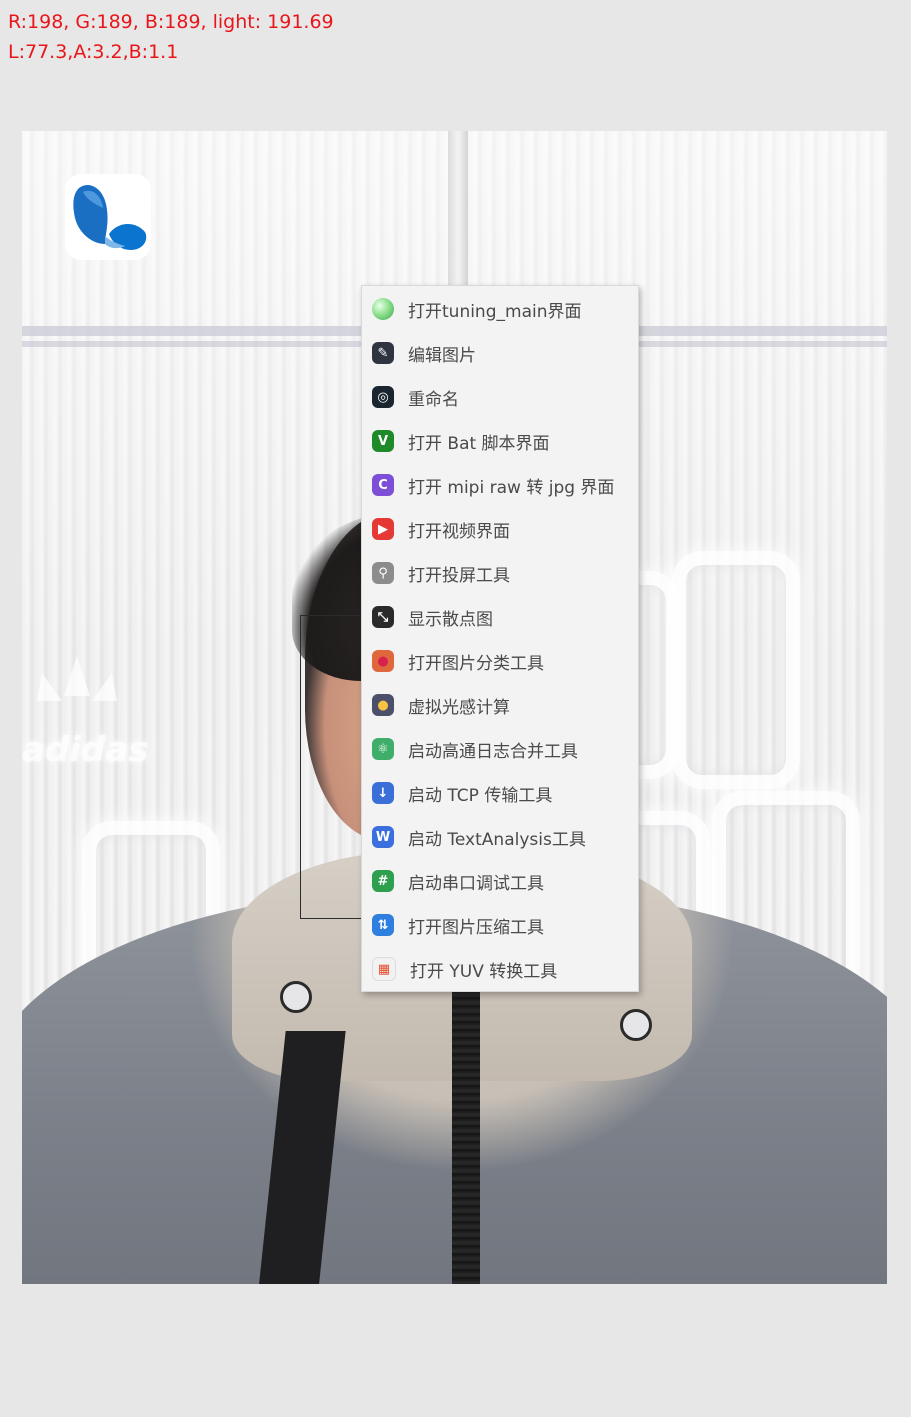 This screenshot has height=1417, width=911. I want to click on menu-item-label: 虚拟光感计算, so click(459, 707).